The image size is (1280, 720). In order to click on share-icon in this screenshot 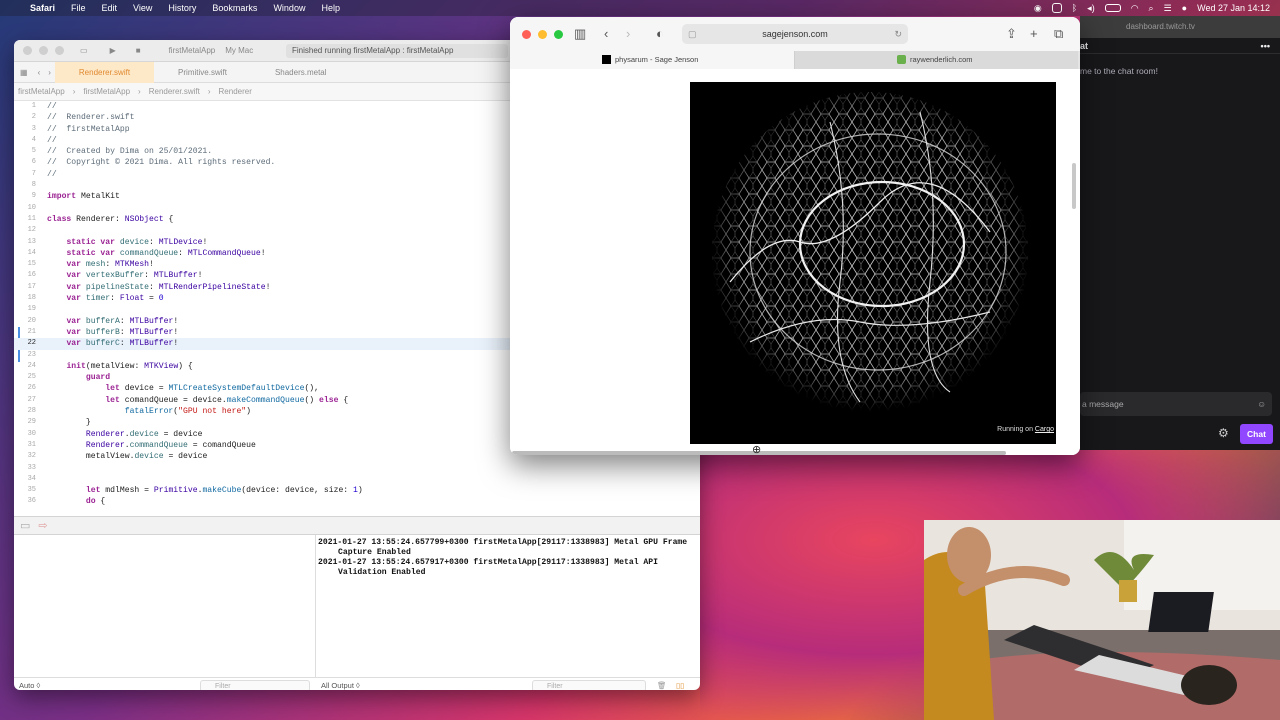, I will do `click(1056, 8)`.